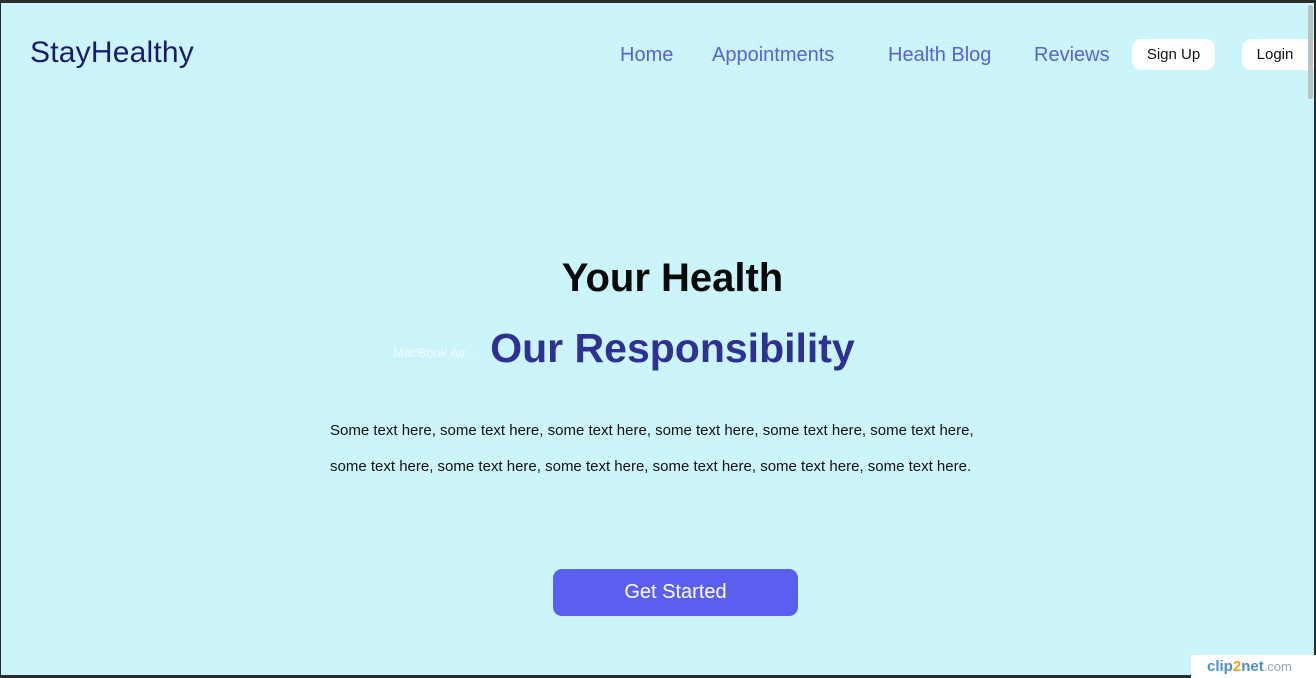 The height and width of the screenshot is (678, 1316). Describe the element at coordinates (672, 348) in the screenshot. I see `hero-subtitle: Our Responsibility` at that location.